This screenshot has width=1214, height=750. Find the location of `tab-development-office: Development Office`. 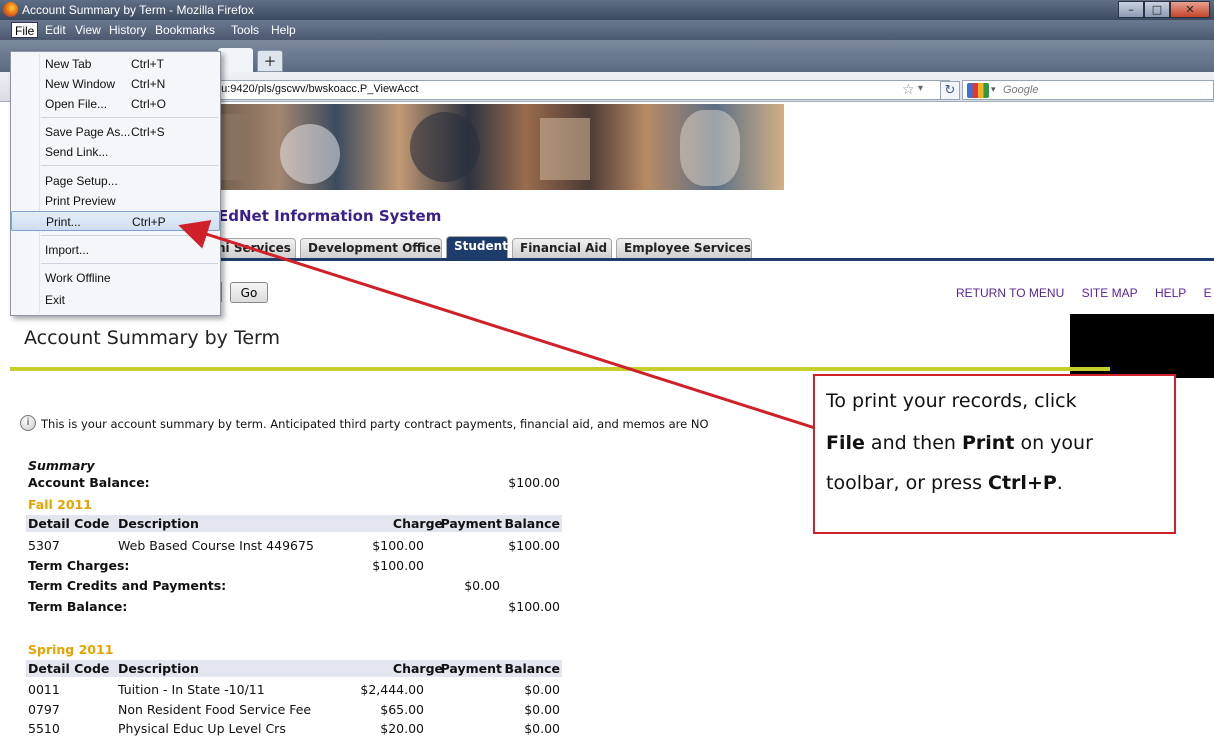

tab-development-office: Development Office is located at coordinates (371, 248).